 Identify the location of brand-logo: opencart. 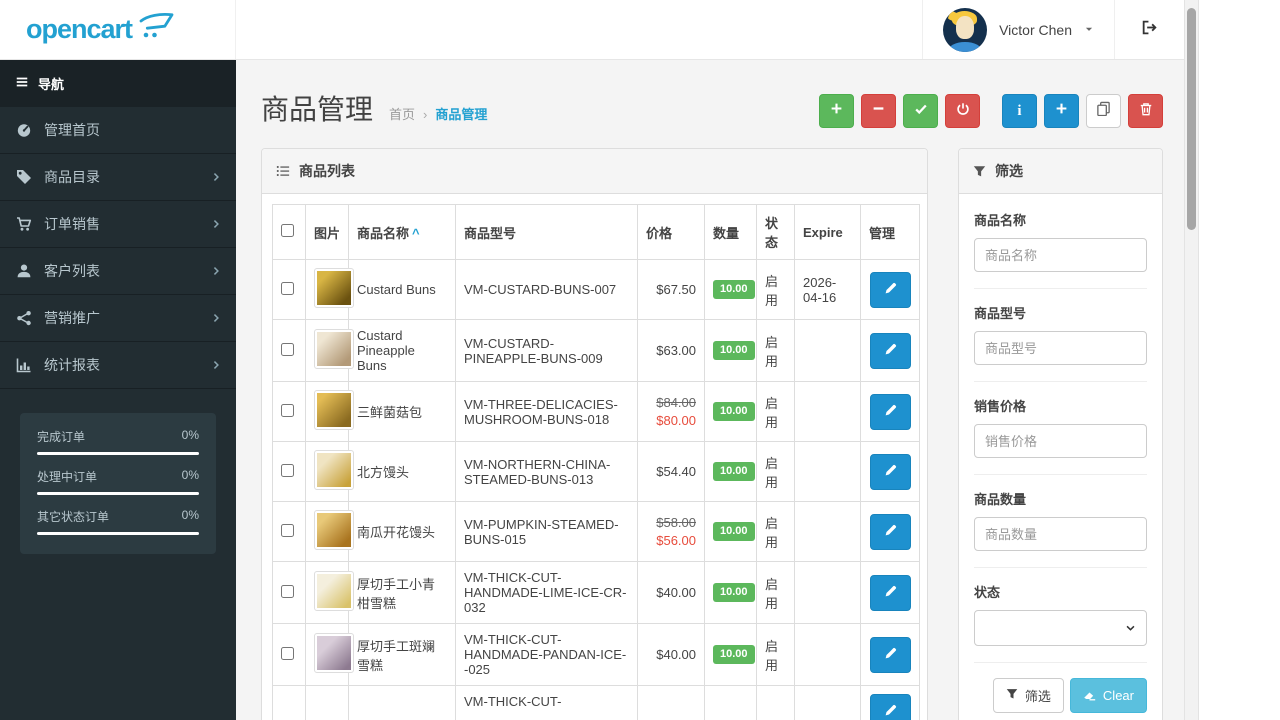
(118, 29).